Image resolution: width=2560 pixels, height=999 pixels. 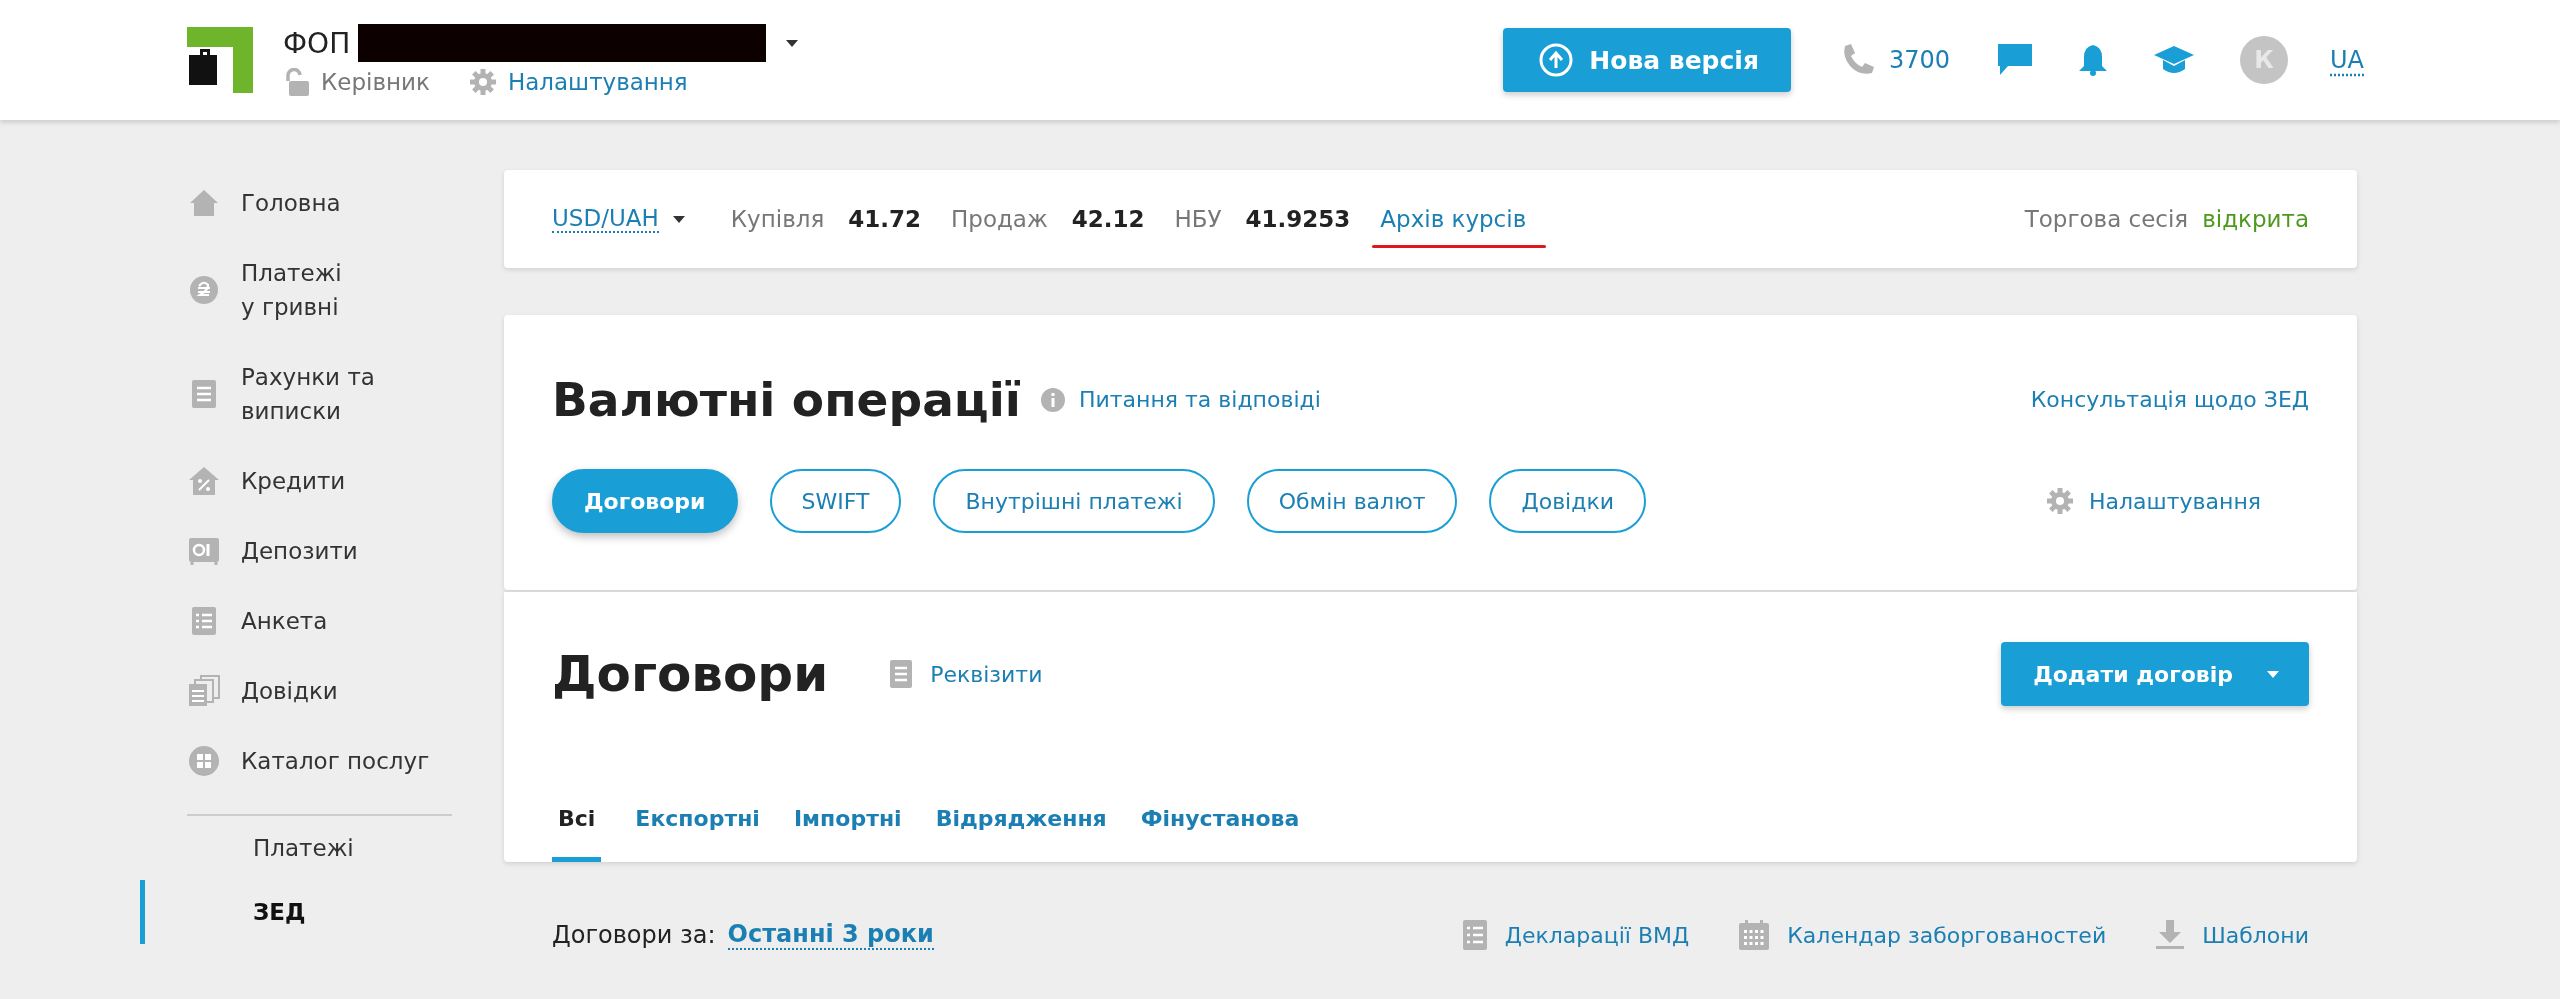 What do you see at coordinates (2106, 219) in the screenshot?
I see `session-label: Торгова сесія` at bounding box center [2106, 219].